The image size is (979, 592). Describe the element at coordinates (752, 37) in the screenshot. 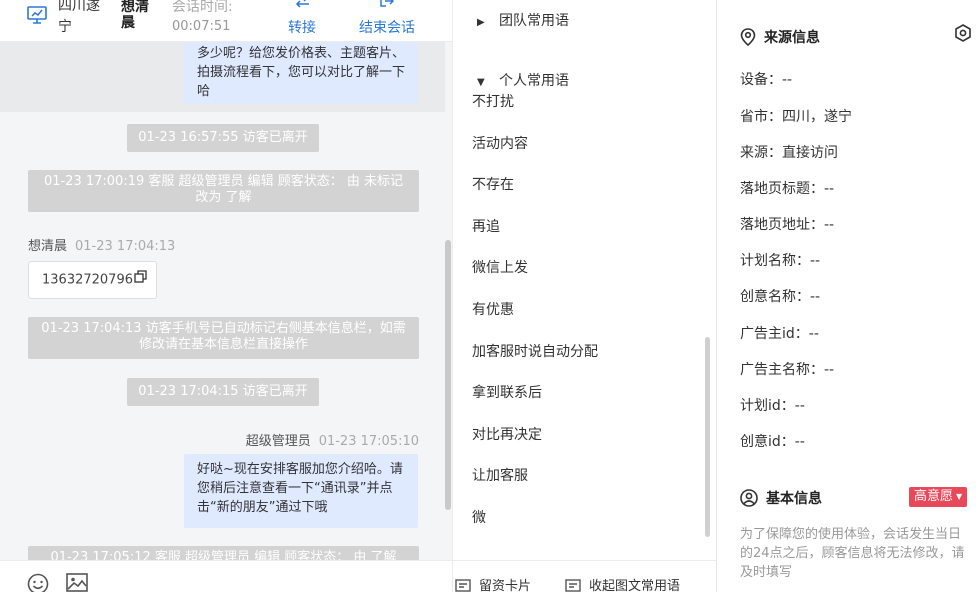

I see `location-pin-icon` at that location.